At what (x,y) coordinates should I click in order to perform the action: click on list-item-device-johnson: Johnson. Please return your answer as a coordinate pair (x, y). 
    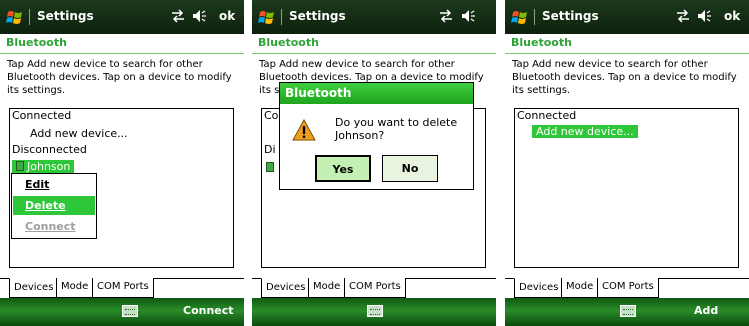
    Looking at the image, I should click on (43, 166).